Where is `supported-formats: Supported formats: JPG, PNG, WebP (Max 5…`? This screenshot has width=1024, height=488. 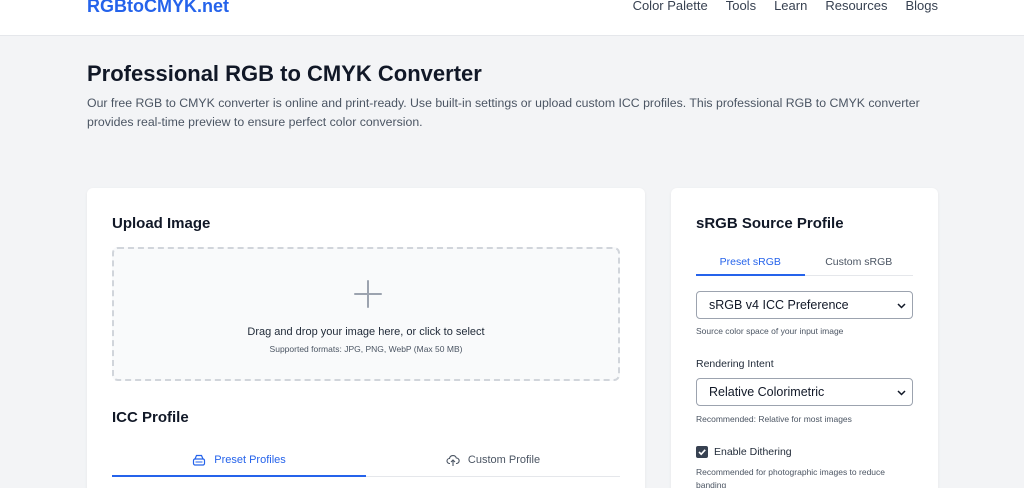
supported-formats: Supported formats: JPG, PNG, WebP (Max 5… is located at coordinates (366, 349).